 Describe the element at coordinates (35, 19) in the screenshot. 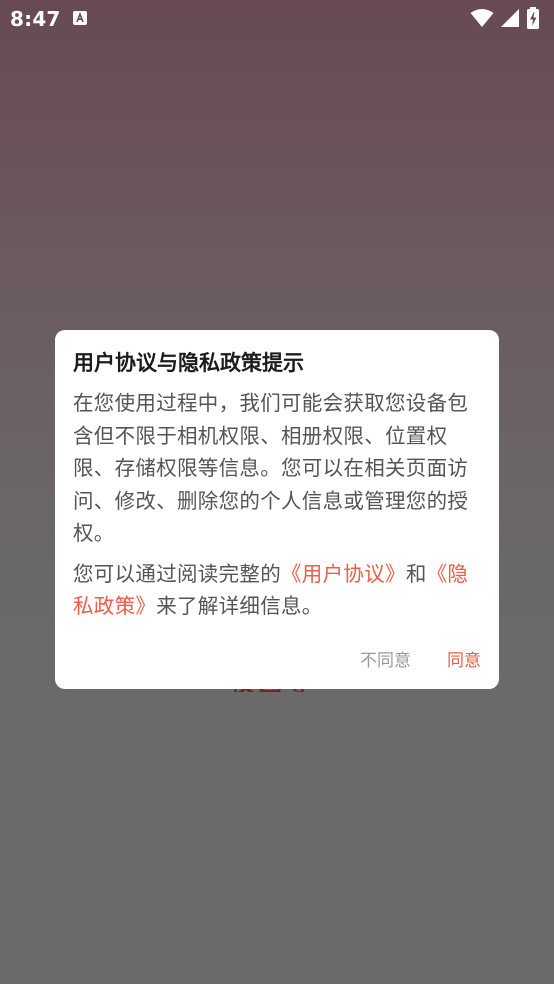

I see `status-time: 8:47` at that location.